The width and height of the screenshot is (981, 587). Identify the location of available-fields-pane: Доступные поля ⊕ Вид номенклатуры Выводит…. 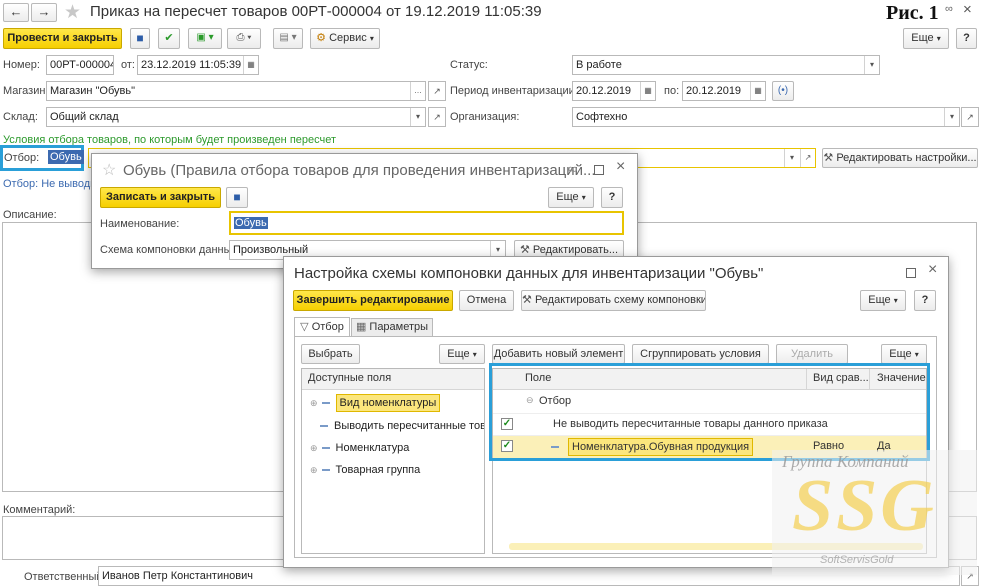
(393, 461).